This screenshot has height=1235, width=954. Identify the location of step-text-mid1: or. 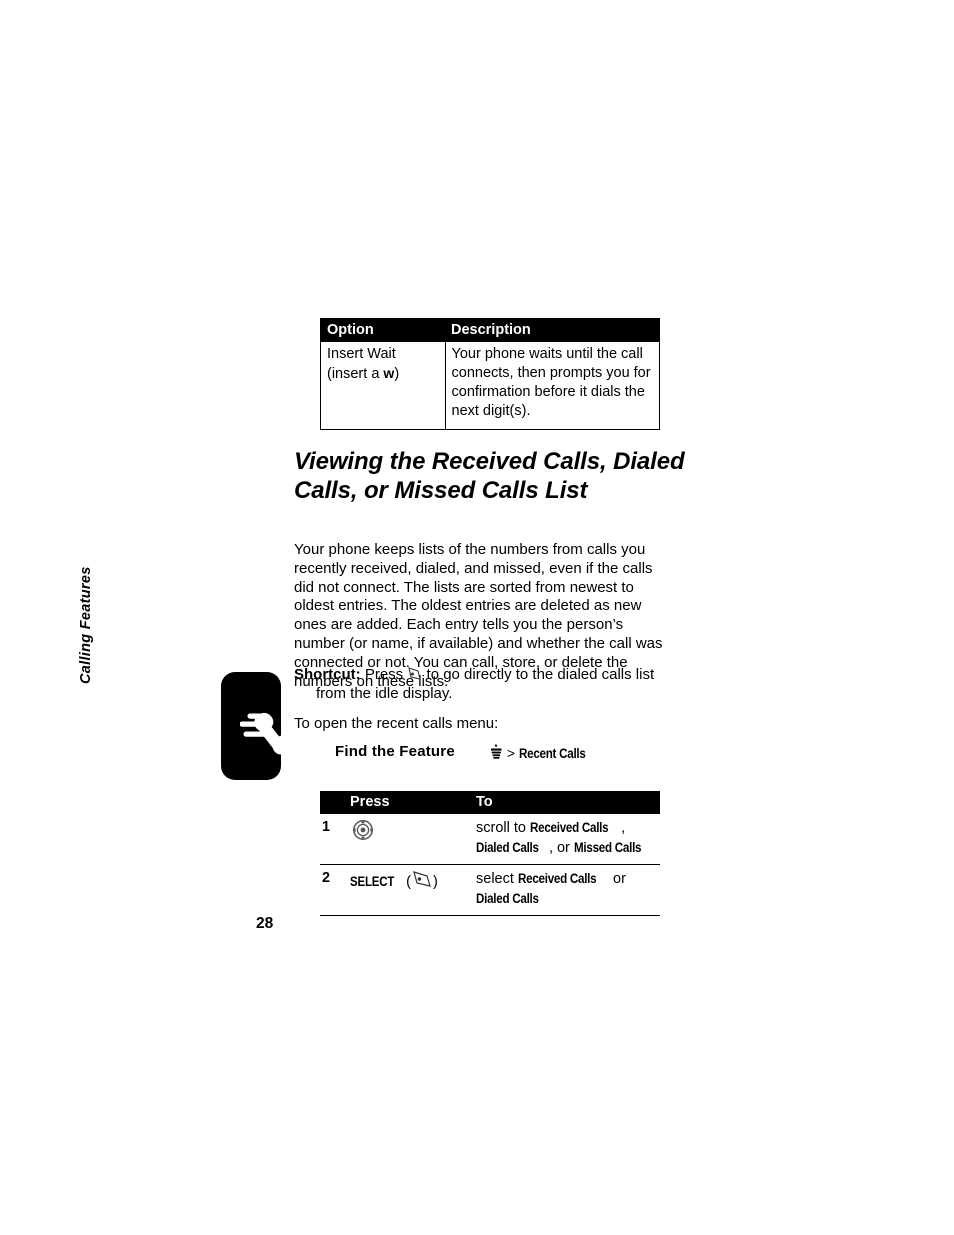
(617, 879).